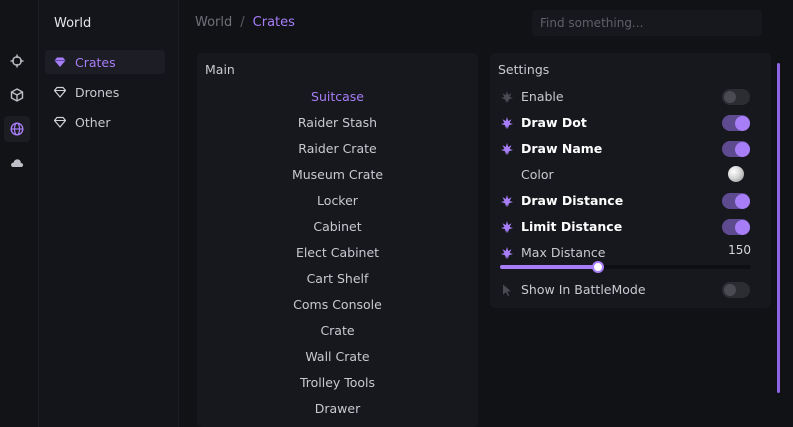 This screenshot has width=793, height=427. What do you see at coordinates (630, 201) in the screenshot?
I see `setting-draw-distance: Draw Distance` at bounding box center [630, 201].